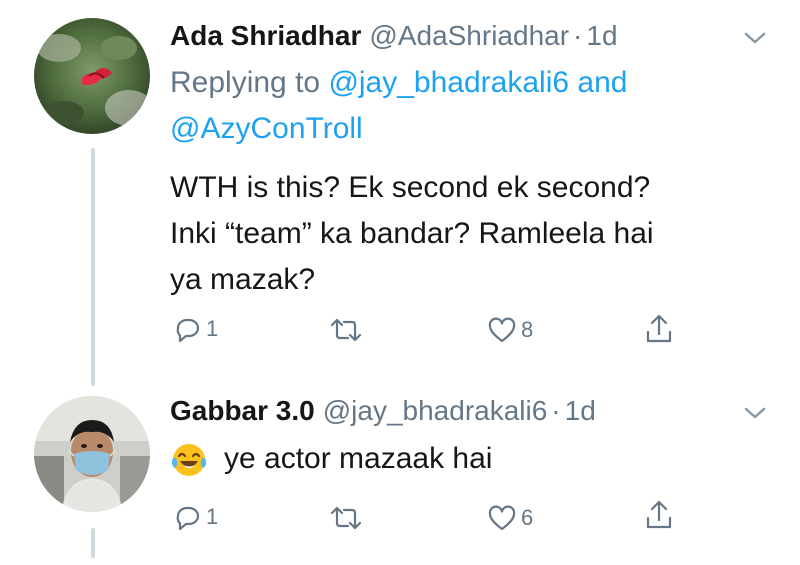  Describe the element at coordinates (527, 517) in the screenshot. I see `like-count: 6` at that location.